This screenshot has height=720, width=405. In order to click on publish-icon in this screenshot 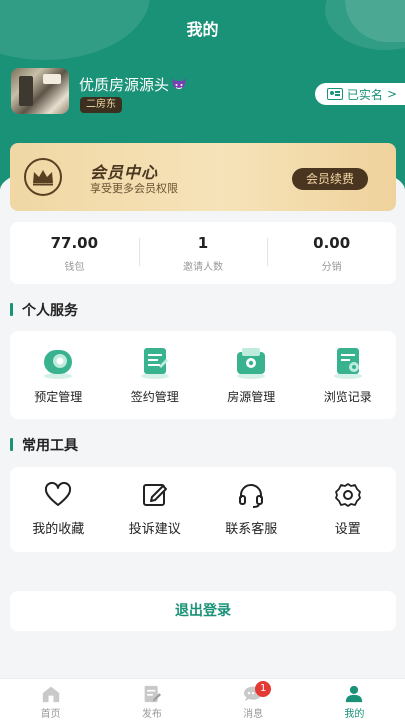, I will do `click(152, 694)`.